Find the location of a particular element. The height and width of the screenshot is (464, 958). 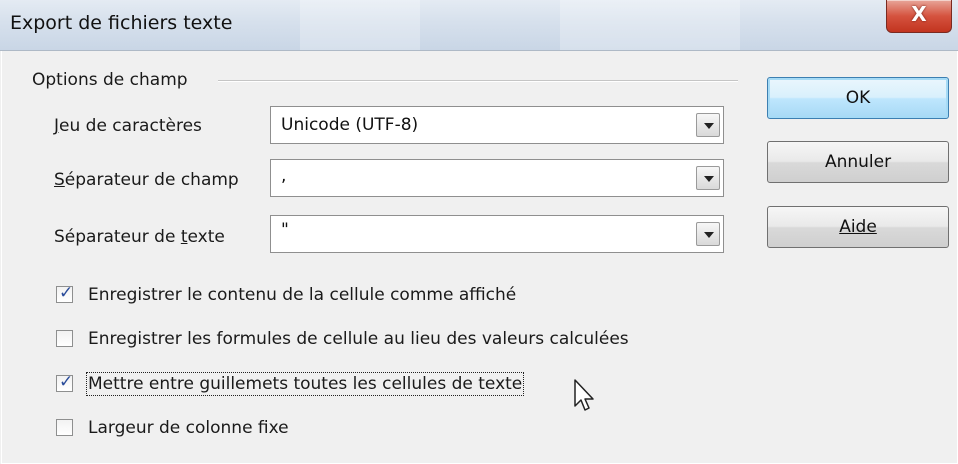

window-title: Export de fichiers texte is located at coordinates (121, 23).